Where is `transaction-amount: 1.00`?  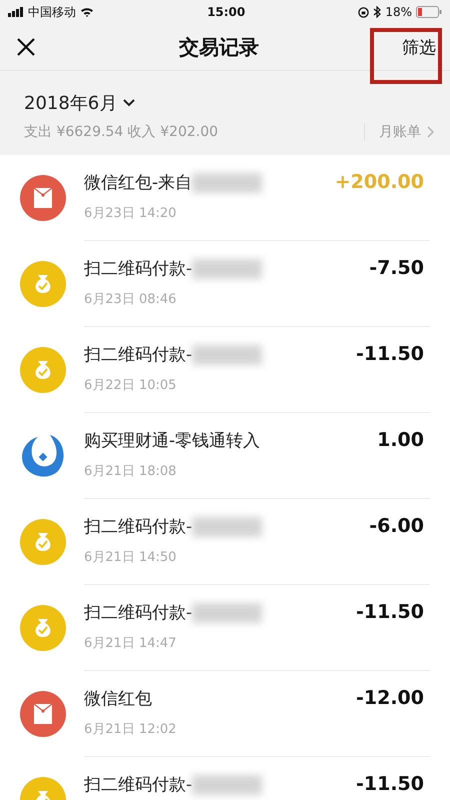 transaction-amount: 1.00 is located at coordinates (400, 440).